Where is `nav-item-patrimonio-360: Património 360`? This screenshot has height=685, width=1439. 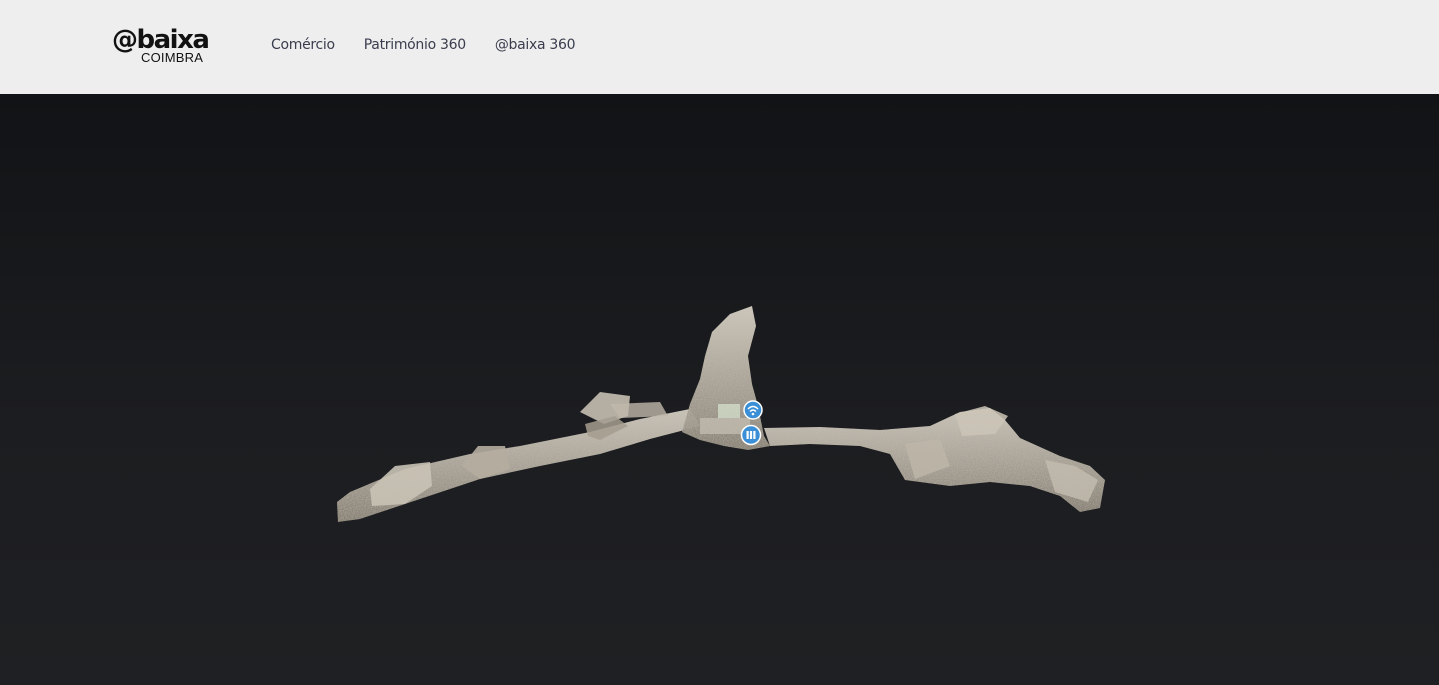 nav-item-patrimonio-360: Património 360 is located at coordinates (415, 45).